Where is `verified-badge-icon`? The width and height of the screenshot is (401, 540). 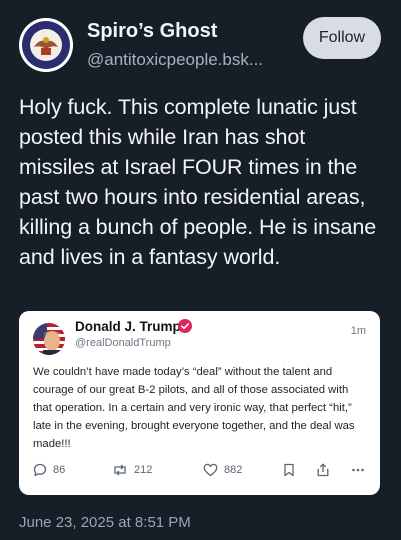
verified-badge-icon is located at coordinates (185, 326).